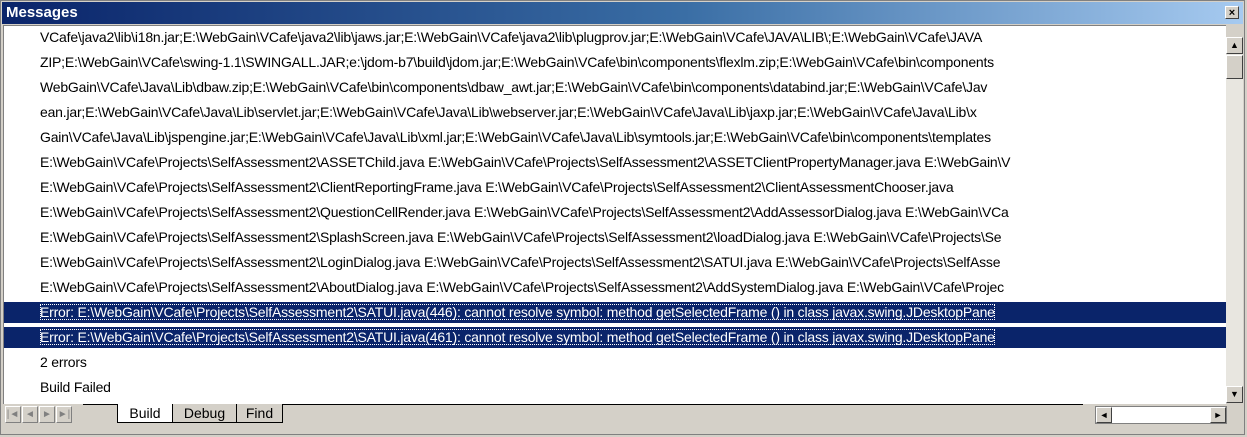  What do you see at coordinates (1234, 394) in the screenshot?
I see `scroll-down-icon: ▼` at bounding box center [1234, 394].